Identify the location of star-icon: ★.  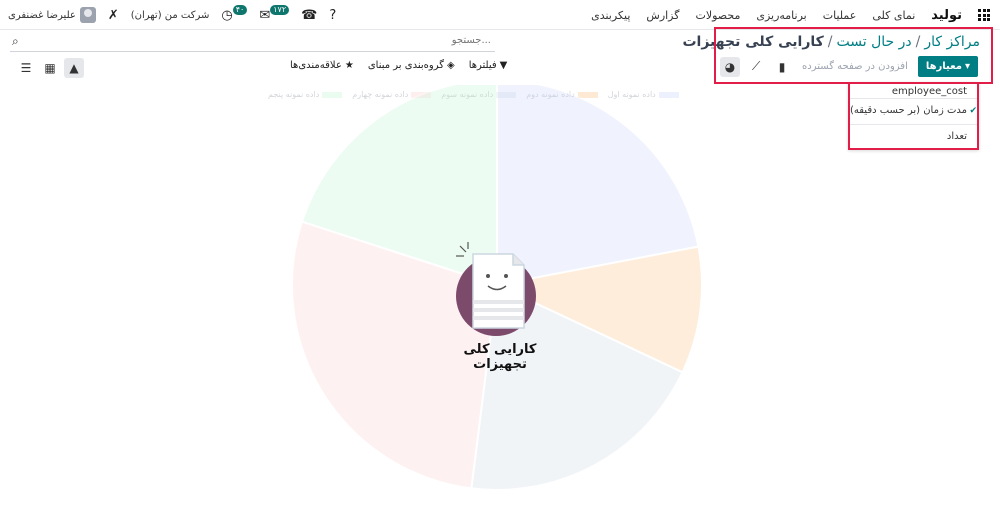
(349, 65).